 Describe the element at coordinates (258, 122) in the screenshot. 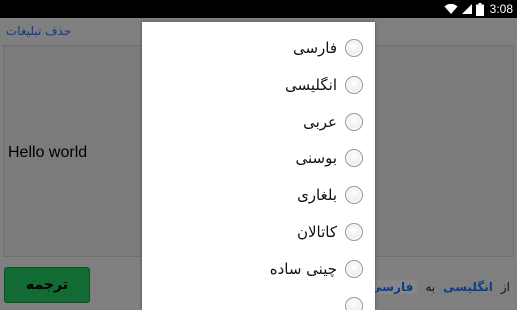

I see `language-option-arabic: عربی` at that location.